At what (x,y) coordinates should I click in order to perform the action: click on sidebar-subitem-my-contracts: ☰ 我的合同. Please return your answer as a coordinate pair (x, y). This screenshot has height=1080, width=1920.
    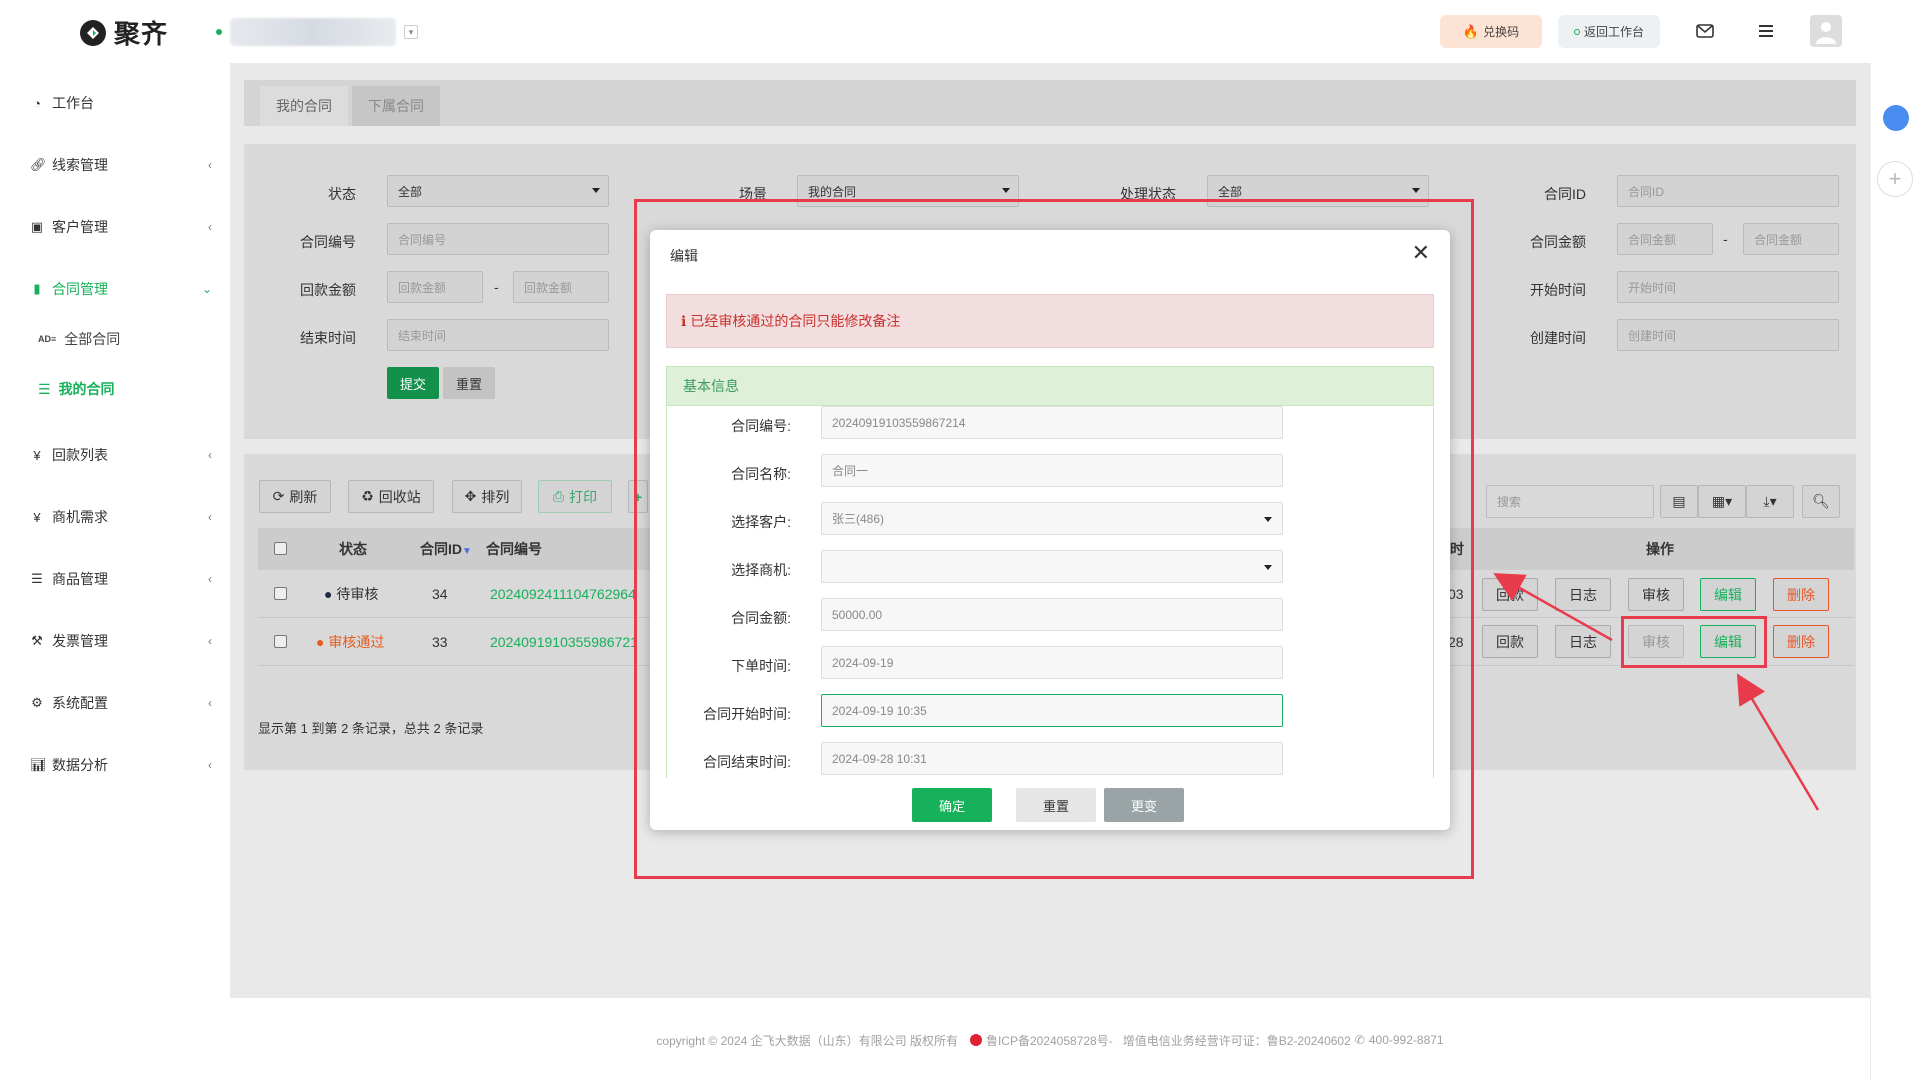
    Looking at the image, I should click on (123, 389).